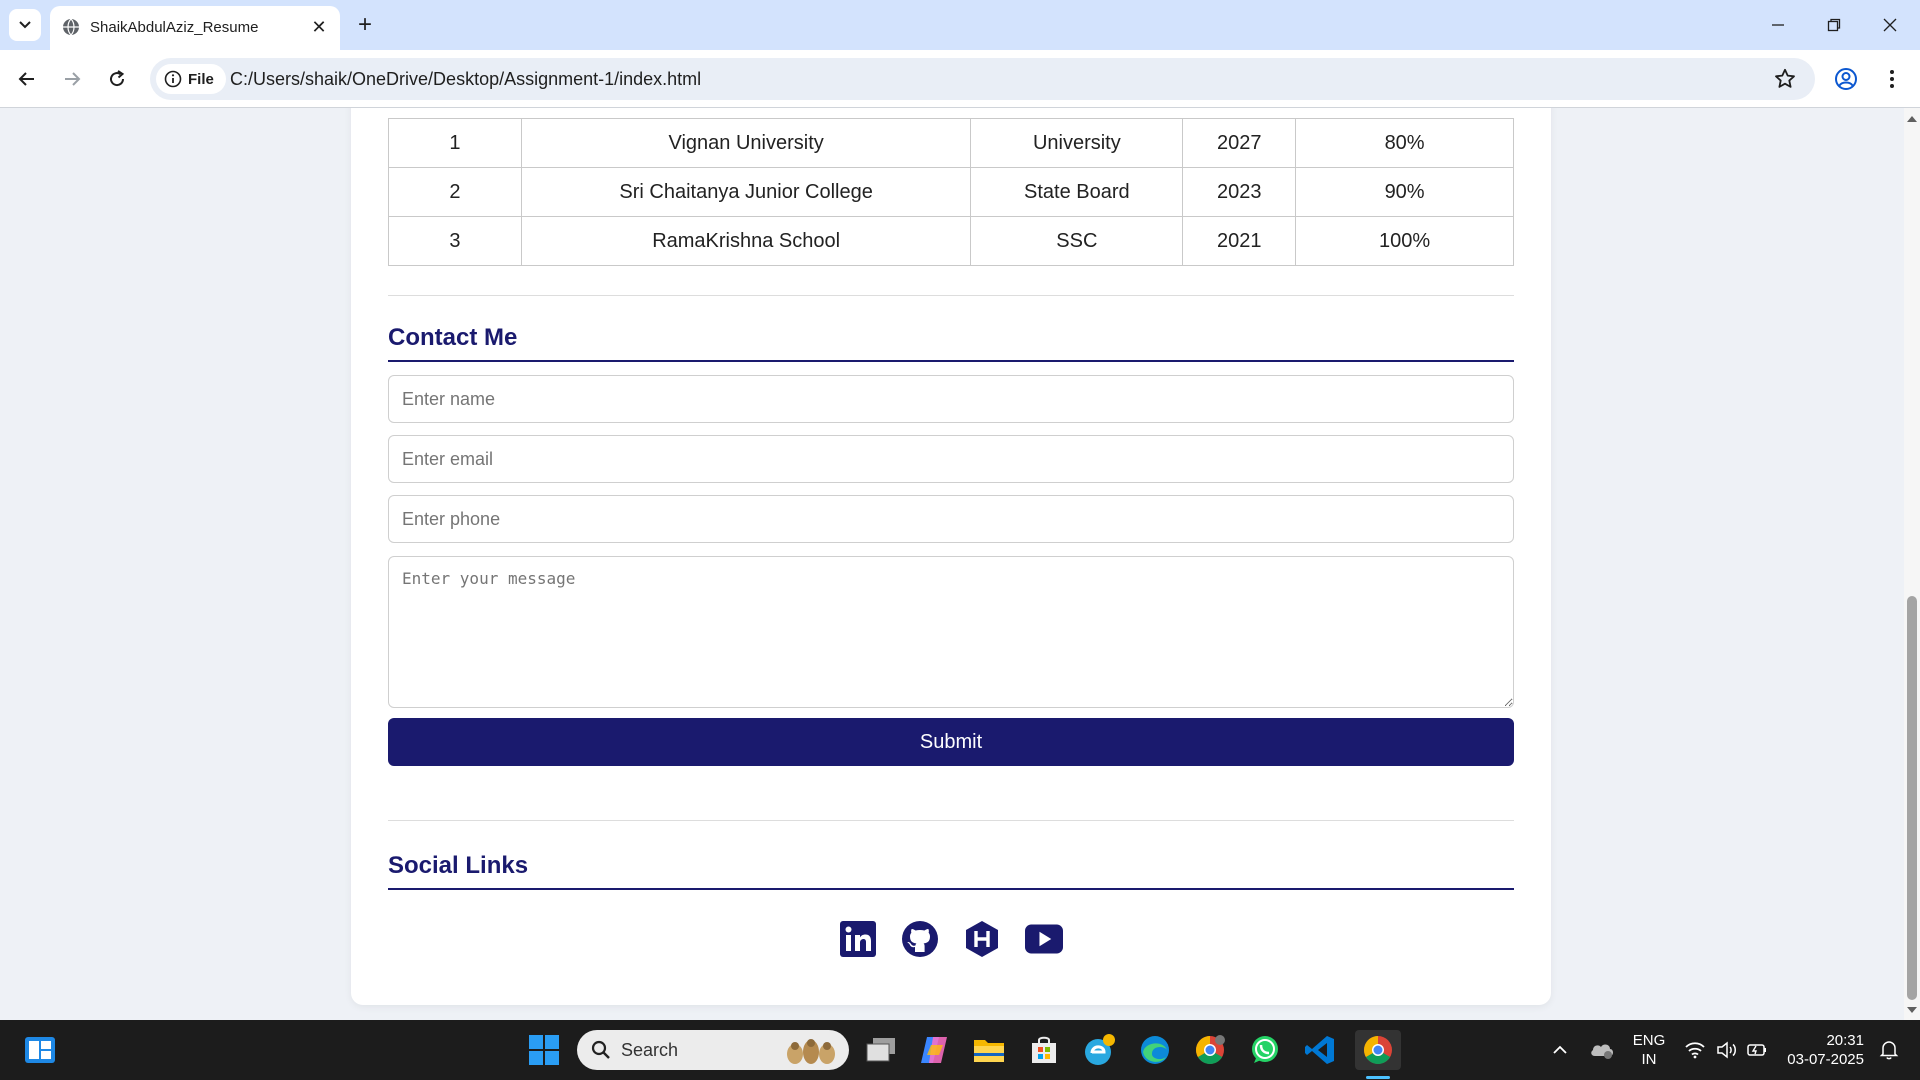  Describe the element at coordinates (1912, 1010) in the screenshot. I see `scroll-down-arrow-icon` at that location.